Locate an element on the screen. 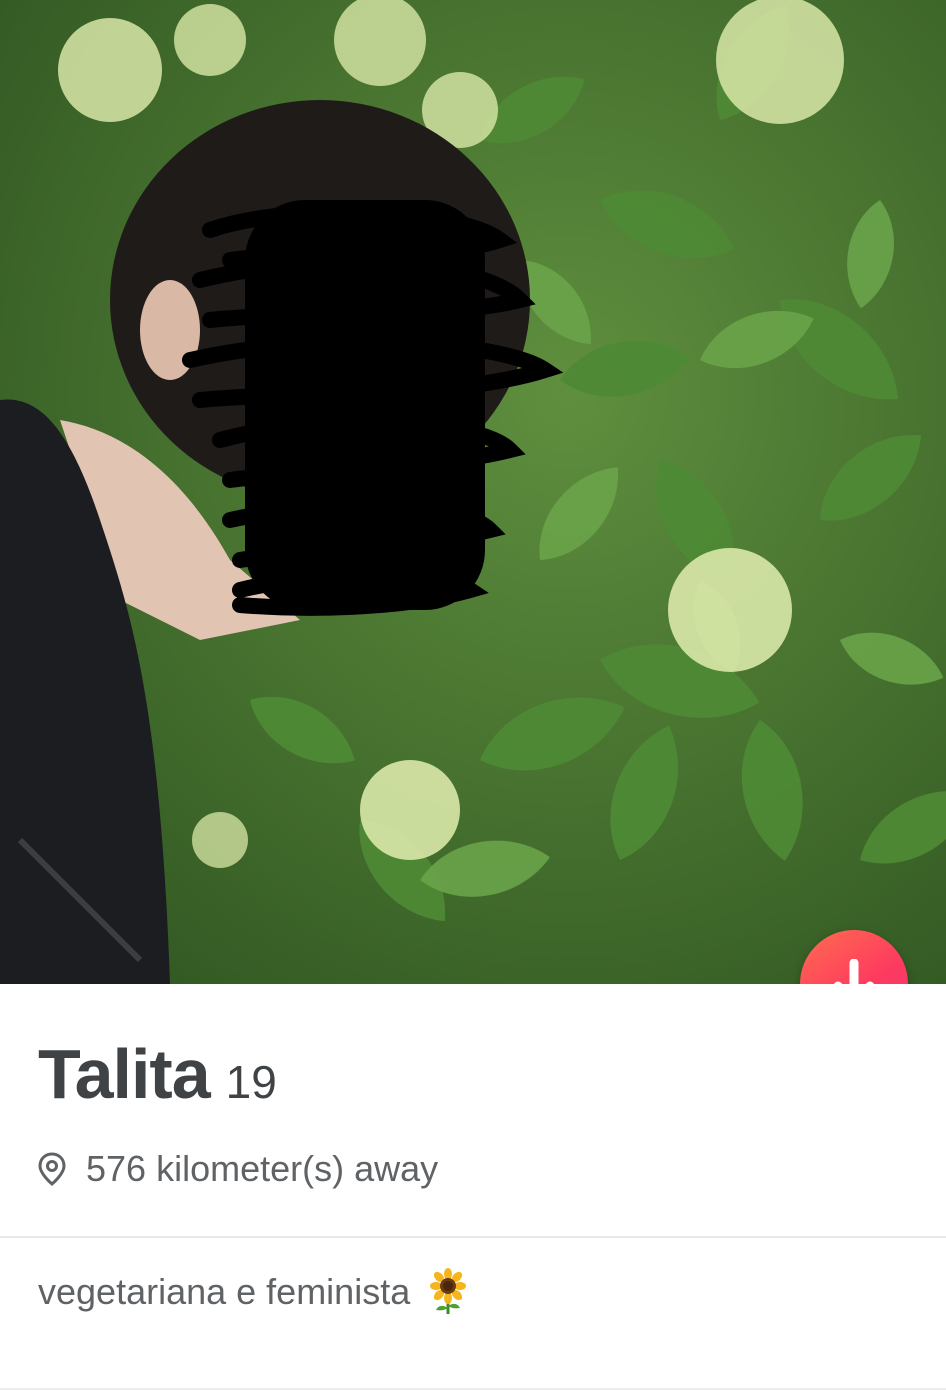 This screenshot has width=946, height=1396. distance-text: 576 kilometer(s) away is located at coordinates (262, 1168).